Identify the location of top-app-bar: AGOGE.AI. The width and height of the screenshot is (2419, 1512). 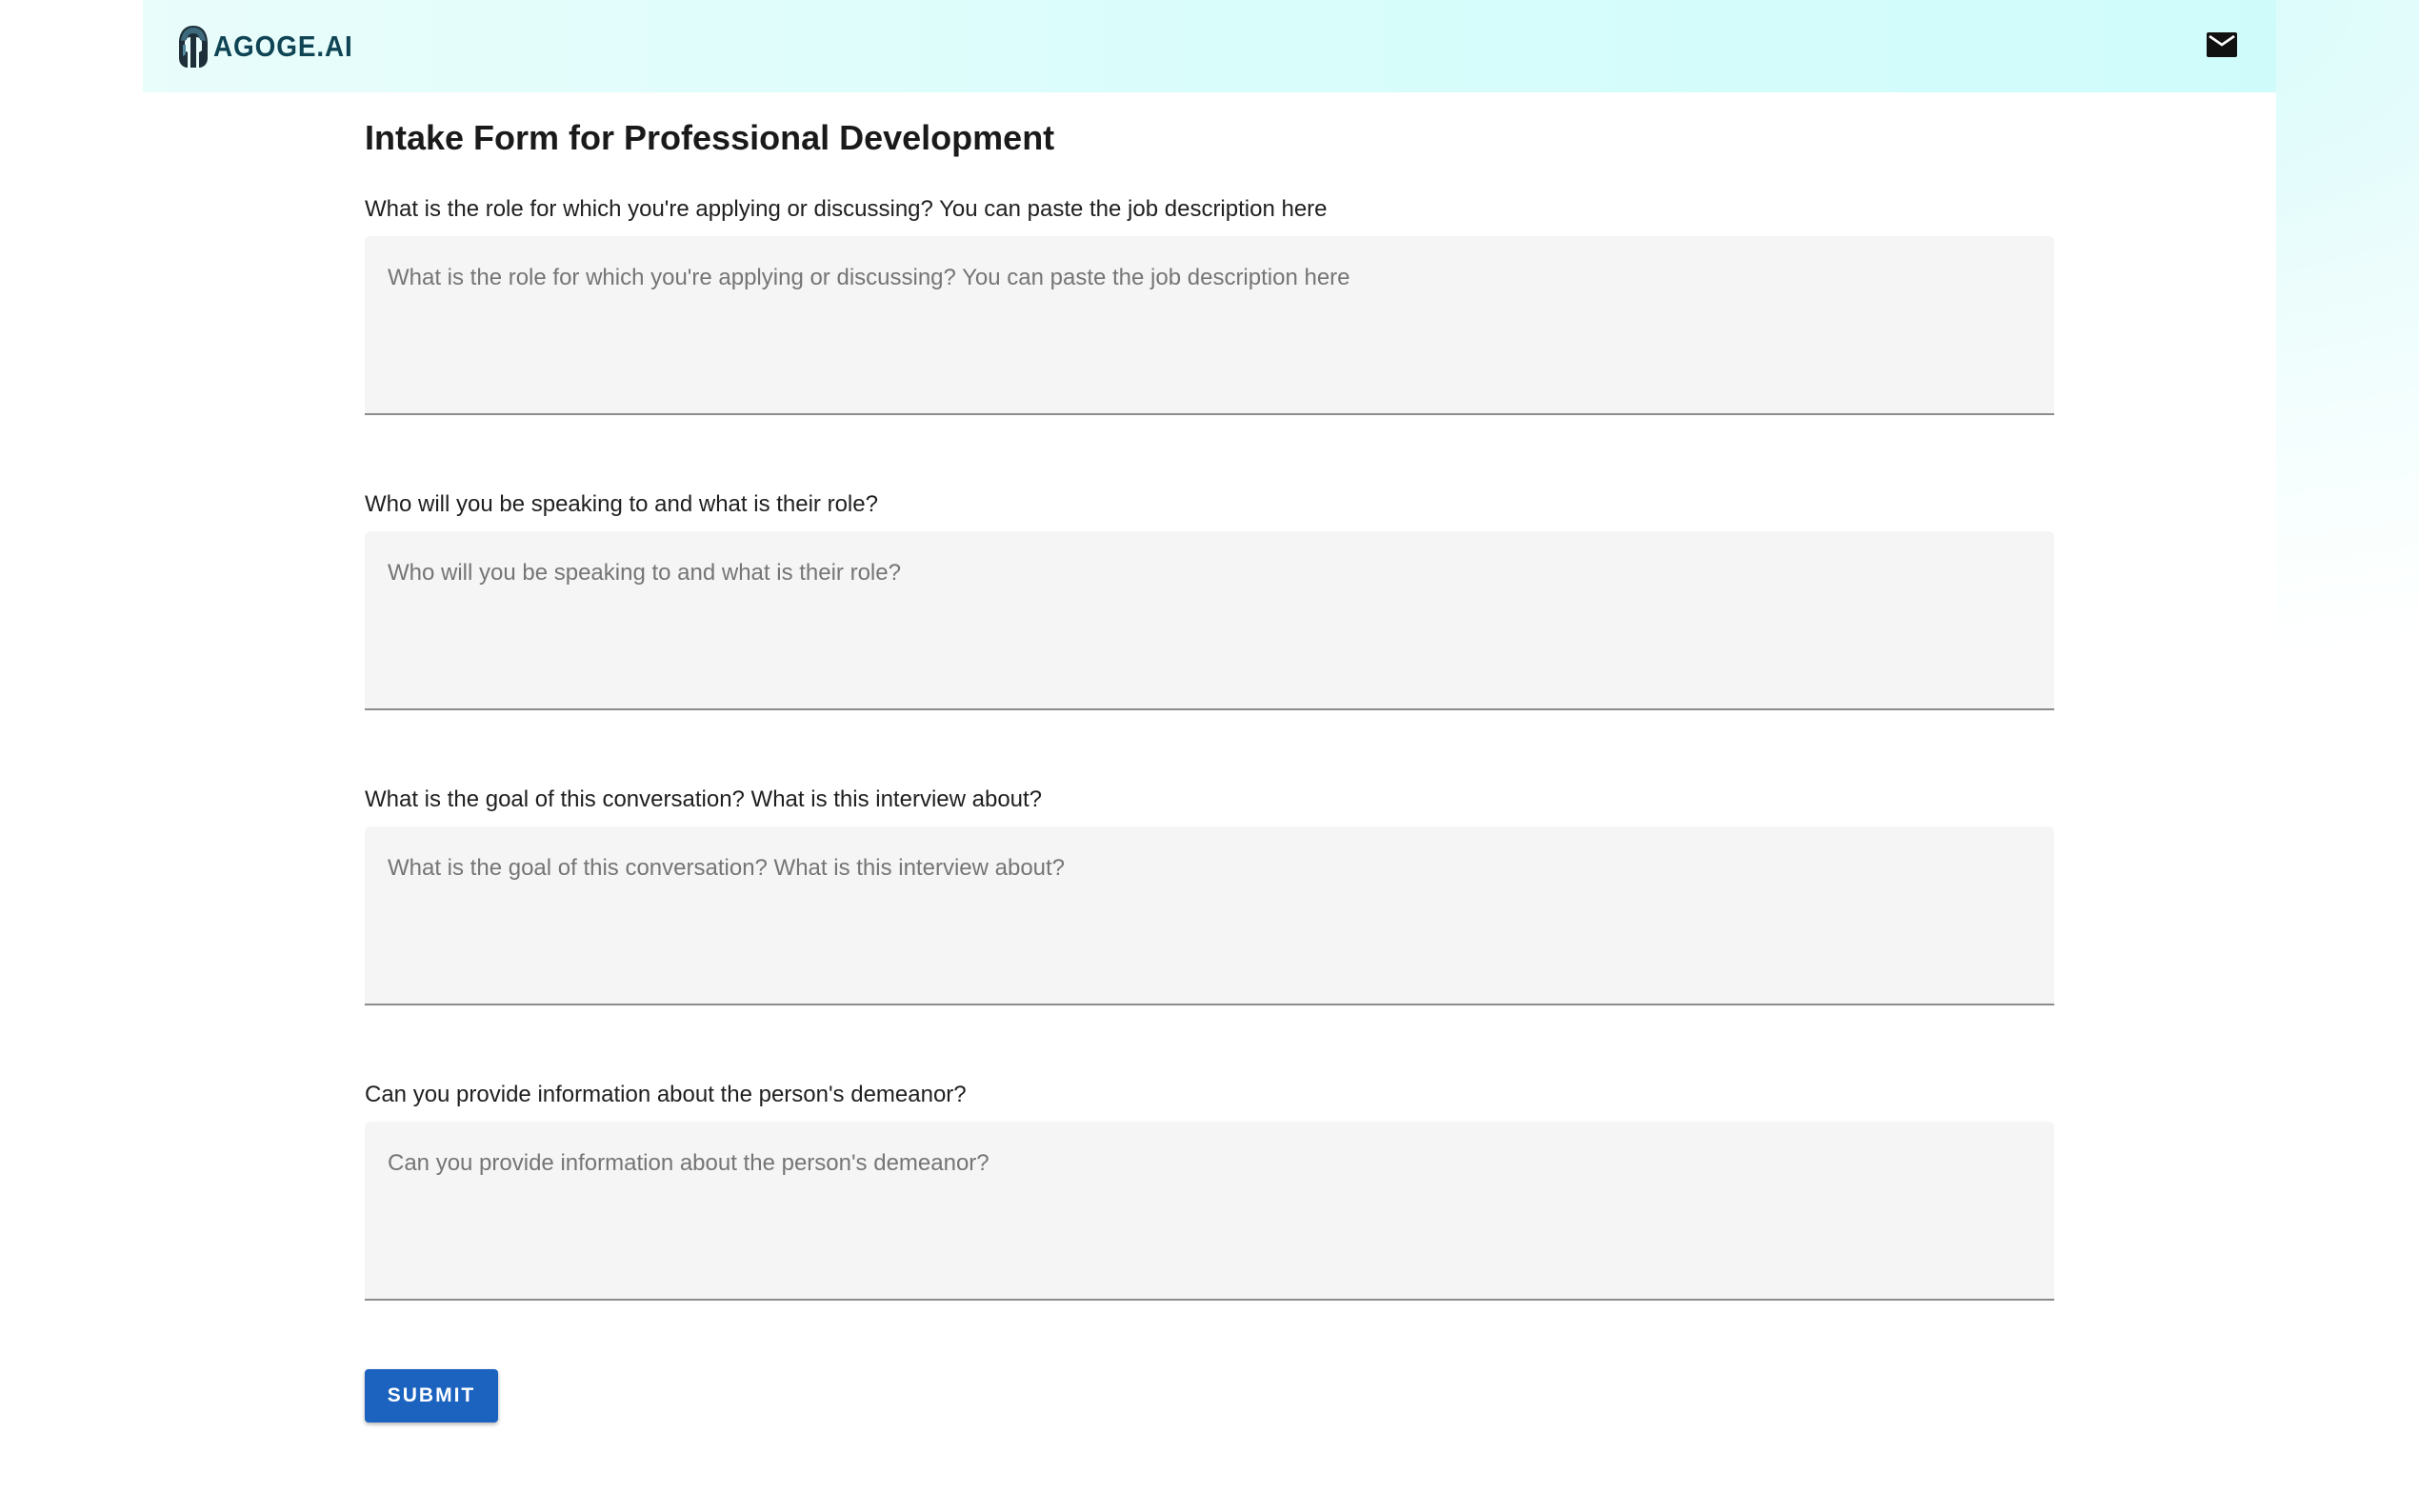
(1209, 46).